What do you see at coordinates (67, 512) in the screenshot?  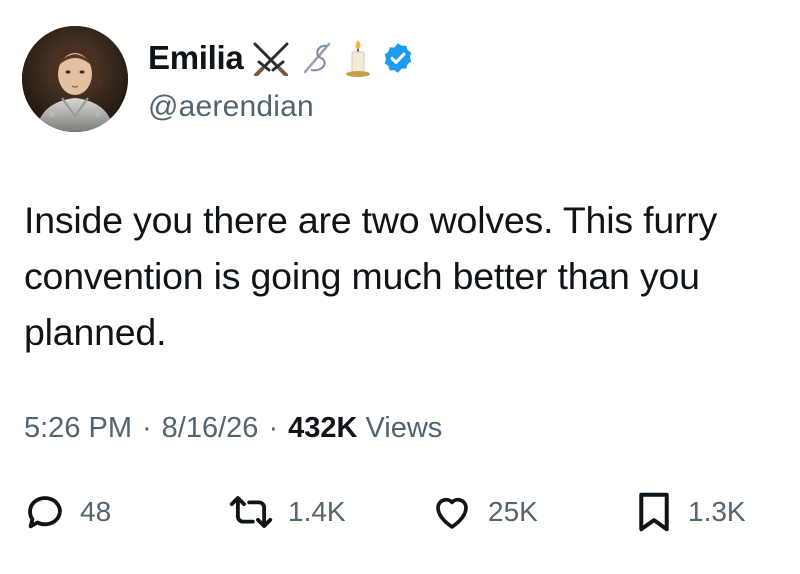 I see `reply-button: 48` at bounding box center [67, 512].